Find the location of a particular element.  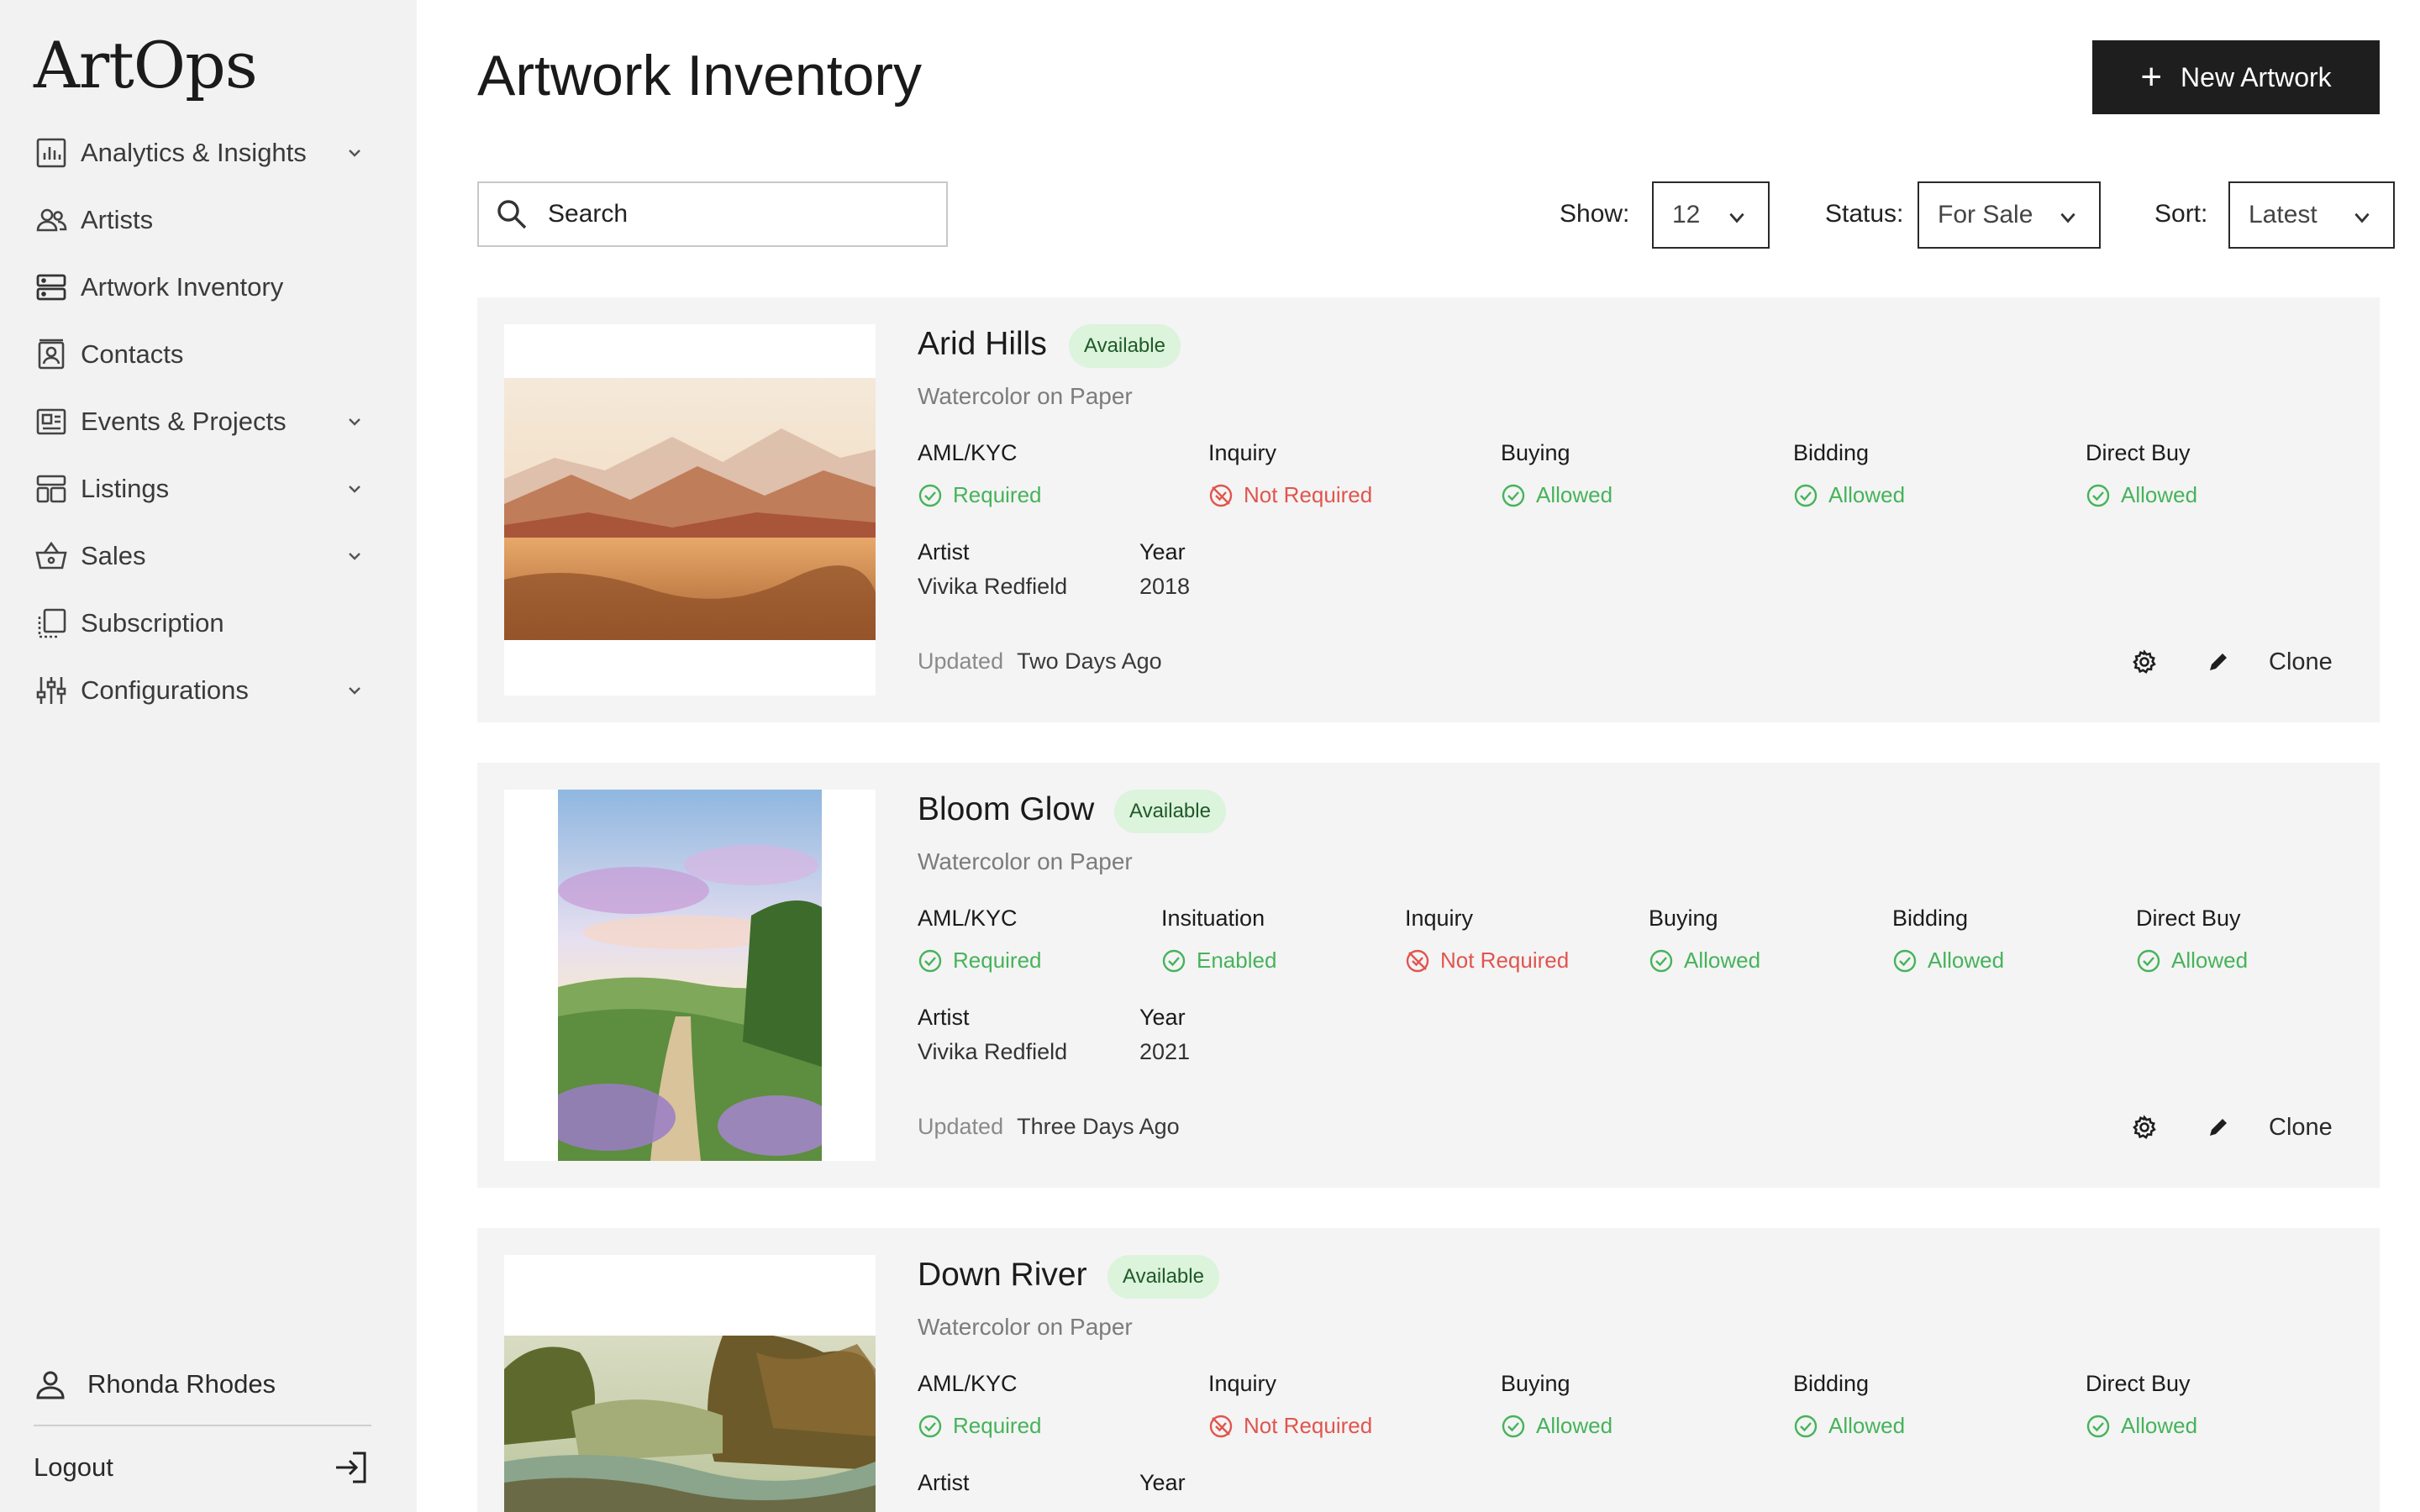

status-select: For Sale is located at coordinates (2009, 215).